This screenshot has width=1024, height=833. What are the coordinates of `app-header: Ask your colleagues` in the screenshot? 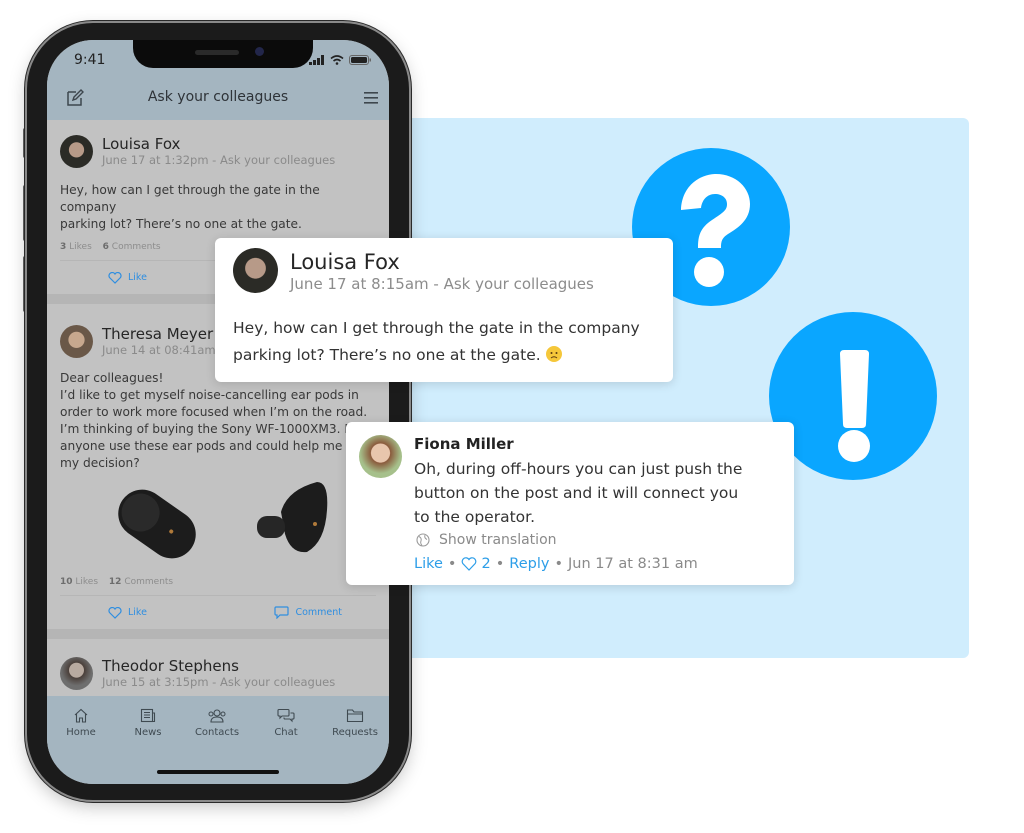 It's located at (218, 99).